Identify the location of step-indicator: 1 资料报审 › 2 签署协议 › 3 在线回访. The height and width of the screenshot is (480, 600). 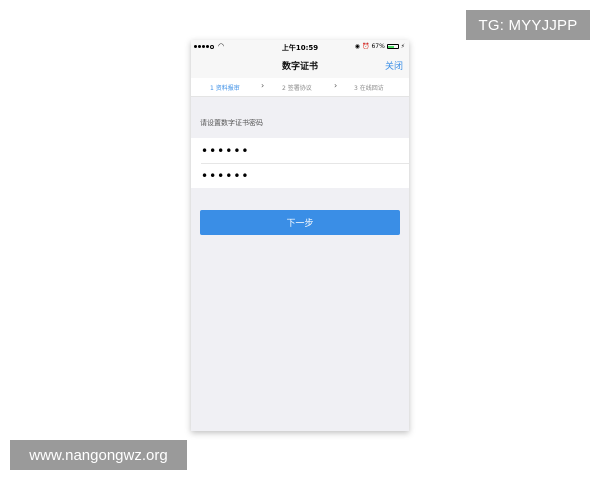
(300, 87).